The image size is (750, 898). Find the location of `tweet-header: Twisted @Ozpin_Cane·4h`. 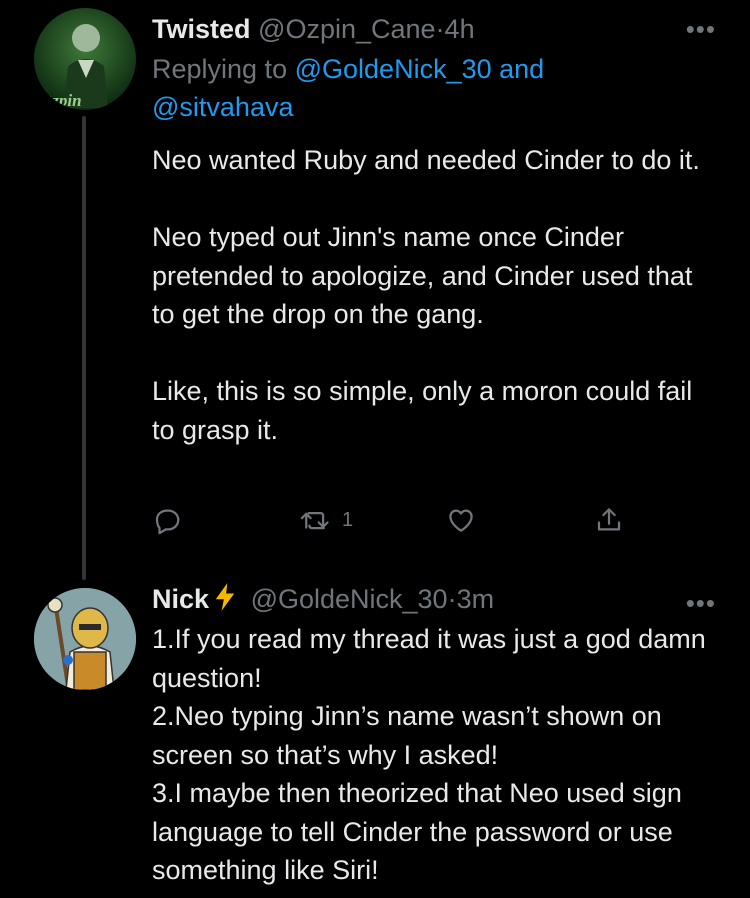

tweet-header: Twisted @Ozpin_Cane·4h is located at coordinates (313, 29).